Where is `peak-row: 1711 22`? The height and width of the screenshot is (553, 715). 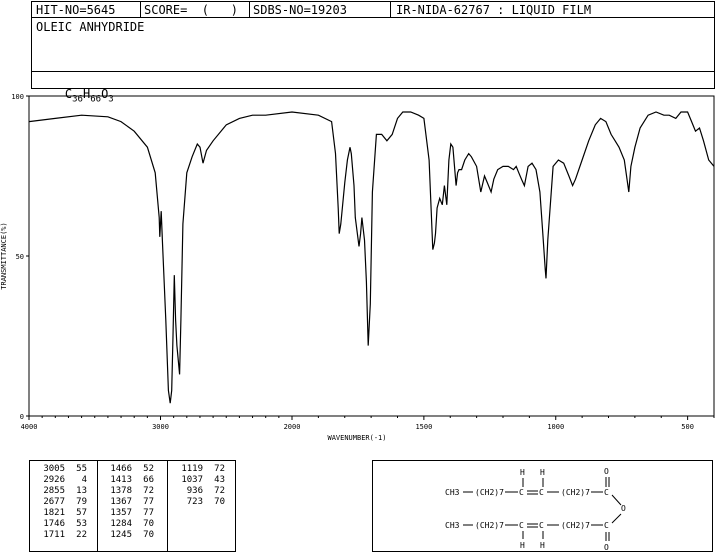 peak-row: 1711 22 is located at coordinates (62, 535).